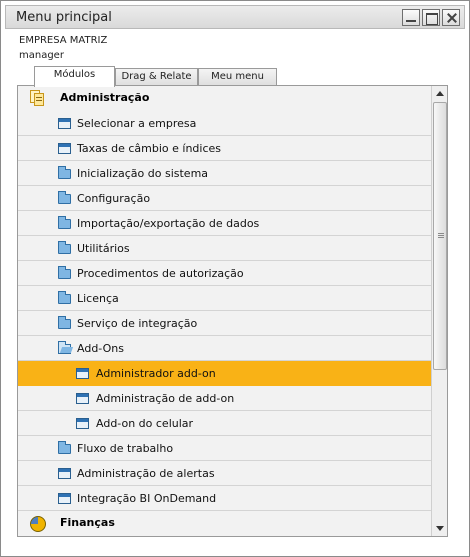 This screenshot has height=557, width=470. I want to click on menu-item-label: Inicialização do sistema, so click(143, 173).